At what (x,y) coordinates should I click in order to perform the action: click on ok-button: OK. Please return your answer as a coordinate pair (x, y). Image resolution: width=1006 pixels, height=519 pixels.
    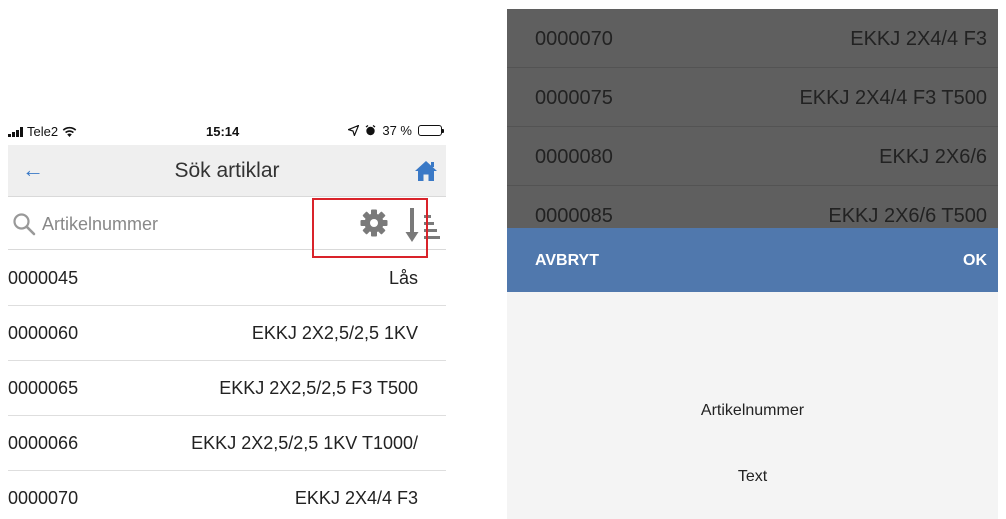
    Looking at the image, I should click on (975, 261).